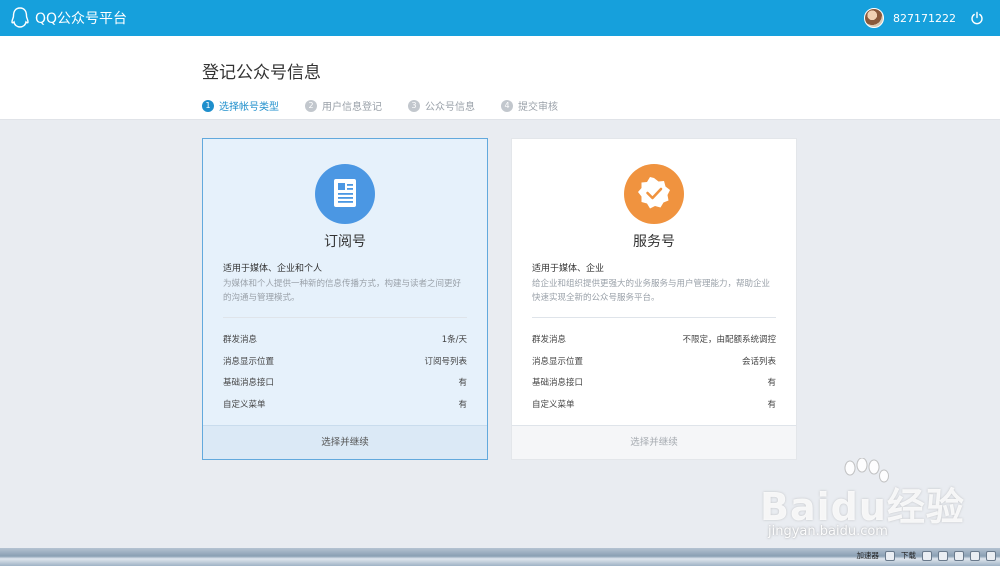 The height and width of the screenshot is (566, 1000). I want to click on user-menu: 827171222, so click(910, 18).